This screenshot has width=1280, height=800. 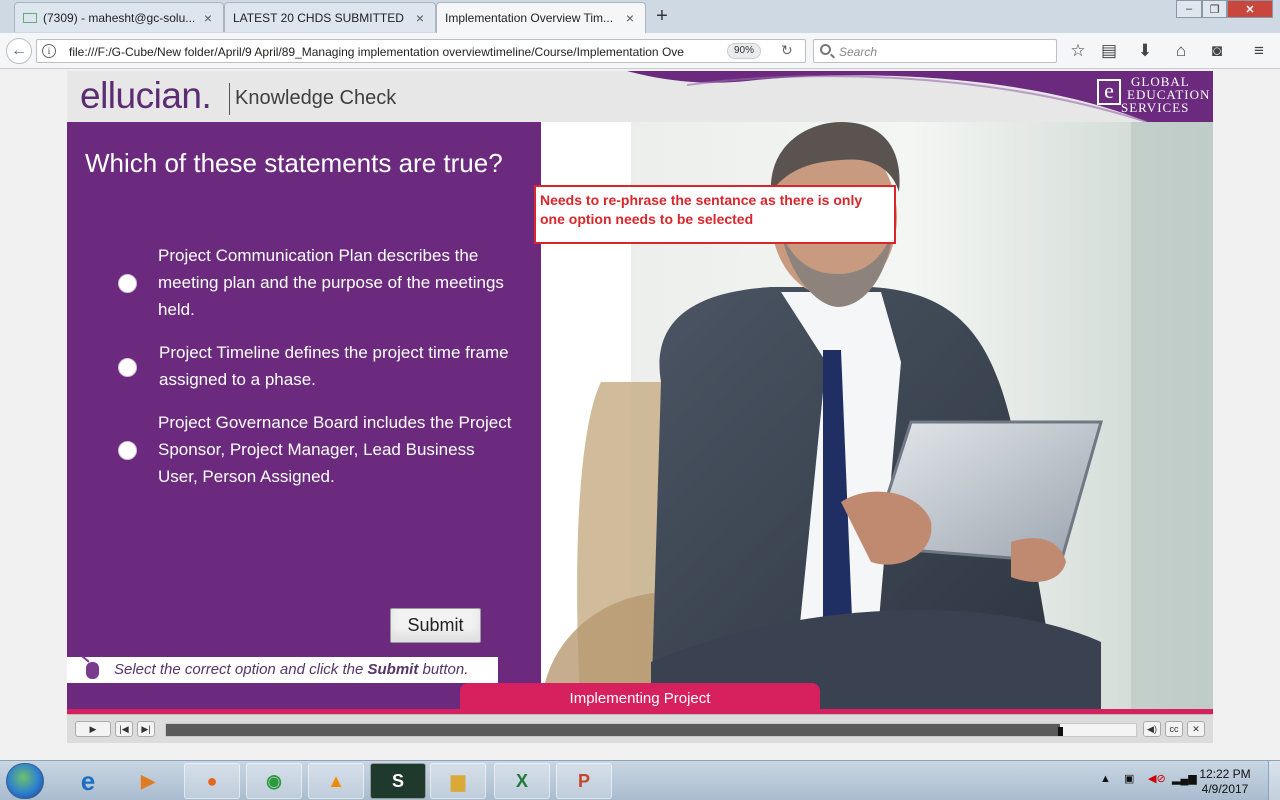 I want to click on tab-latest-chds: LATEST 20 CHDS SUBMITTED ... ×, so click(x=330, y=17).